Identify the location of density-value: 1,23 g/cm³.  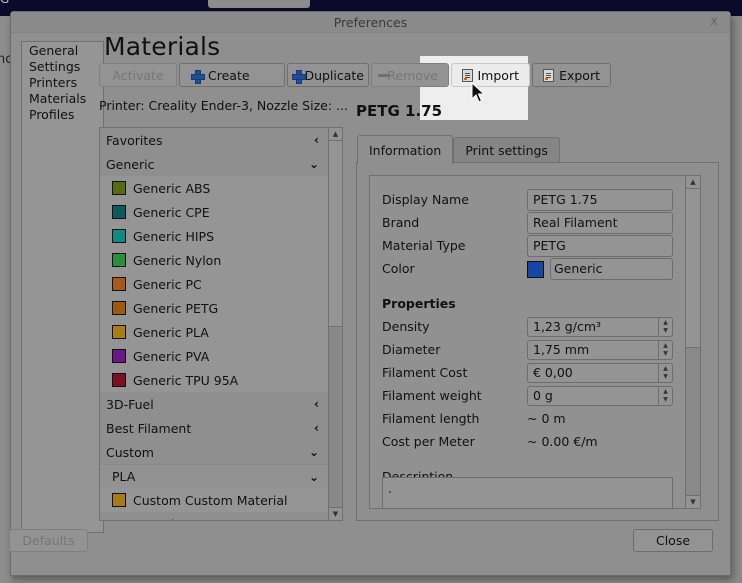
(567, 326).